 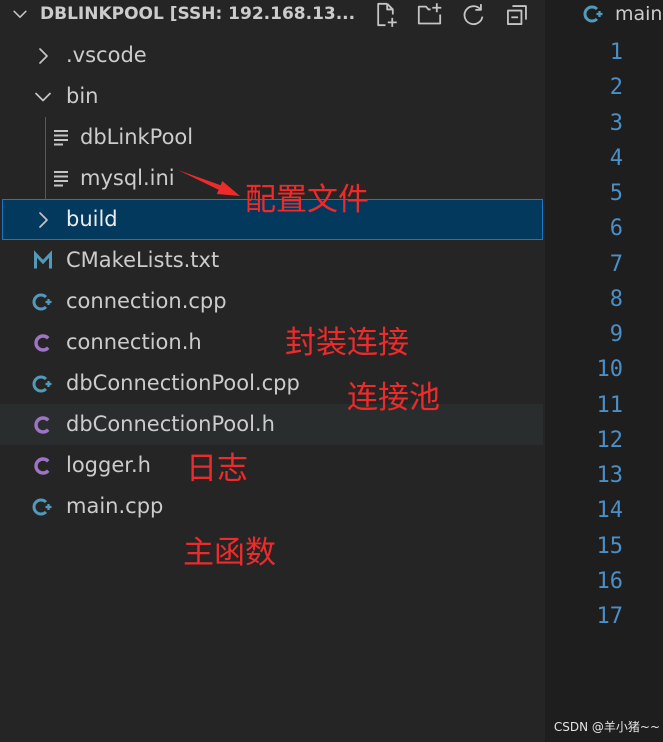 I want to click on tree-item-label: connection.cpp, so click(x=146, y=301).